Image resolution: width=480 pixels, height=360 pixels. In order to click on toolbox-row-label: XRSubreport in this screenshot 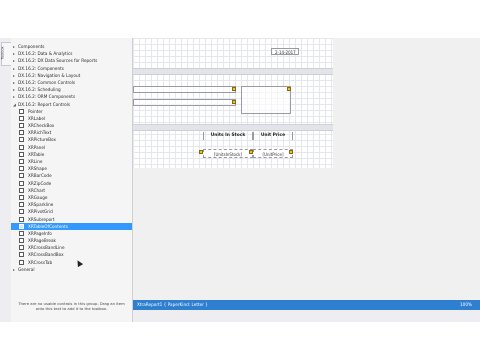, I will do `click(41, 219)`.